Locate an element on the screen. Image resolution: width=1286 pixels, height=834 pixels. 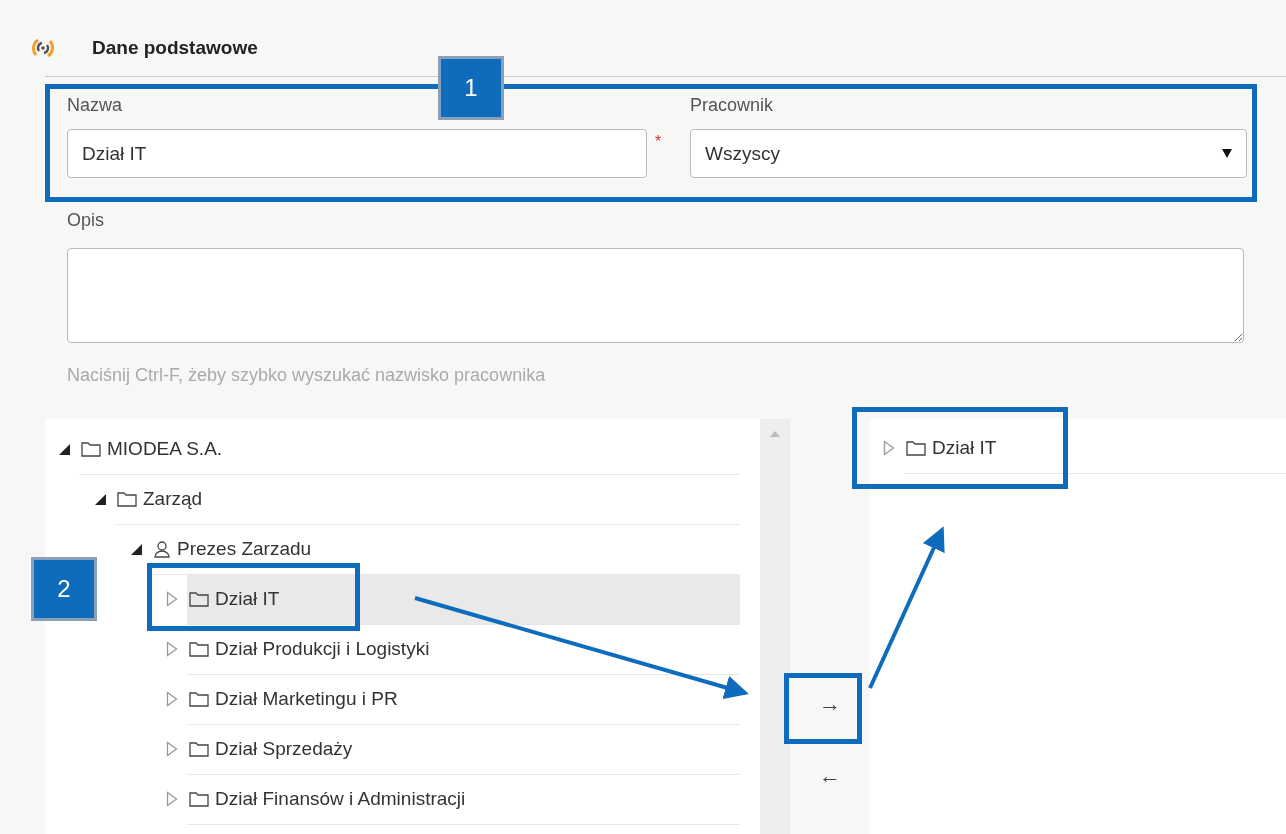
field-label: Pracownik is located at coordinates (732, 106).